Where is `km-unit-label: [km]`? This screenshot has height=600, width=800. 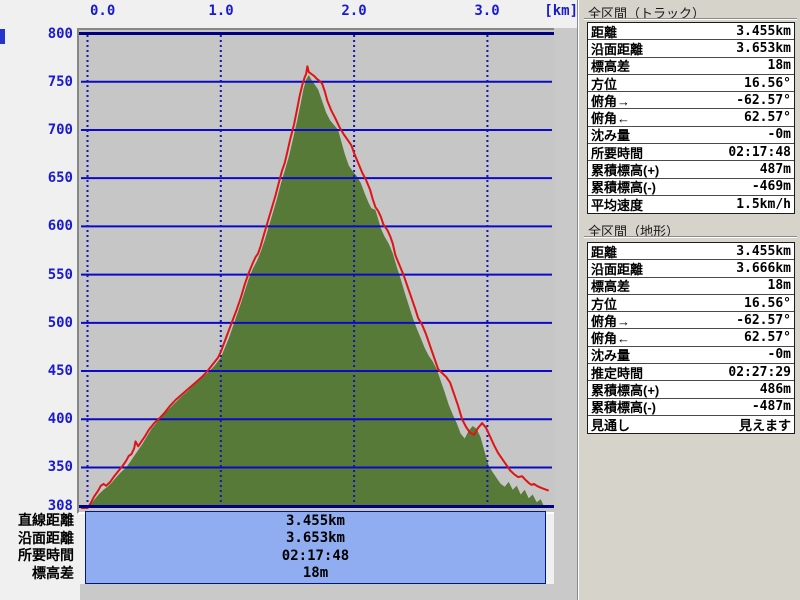 km-unit-label: [km] is located at coordinates (561, 11).